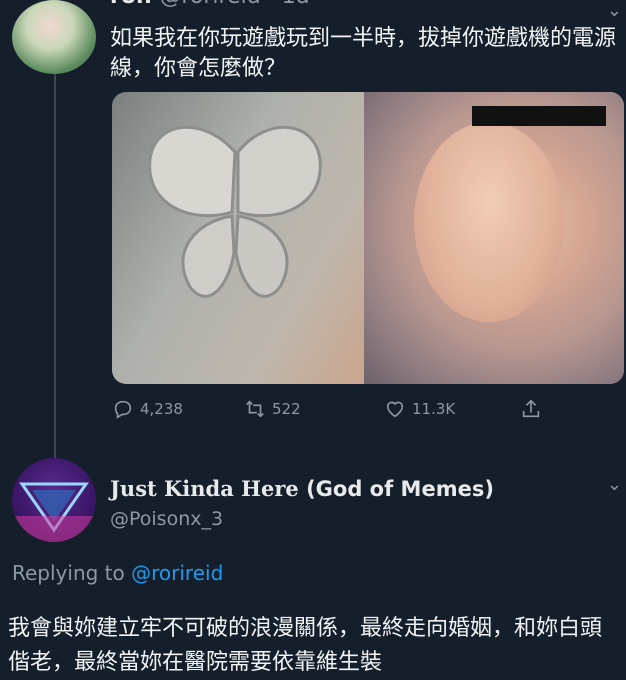 The image size is (626, 680). I want to click on retweet-icon, so click(255, 409).